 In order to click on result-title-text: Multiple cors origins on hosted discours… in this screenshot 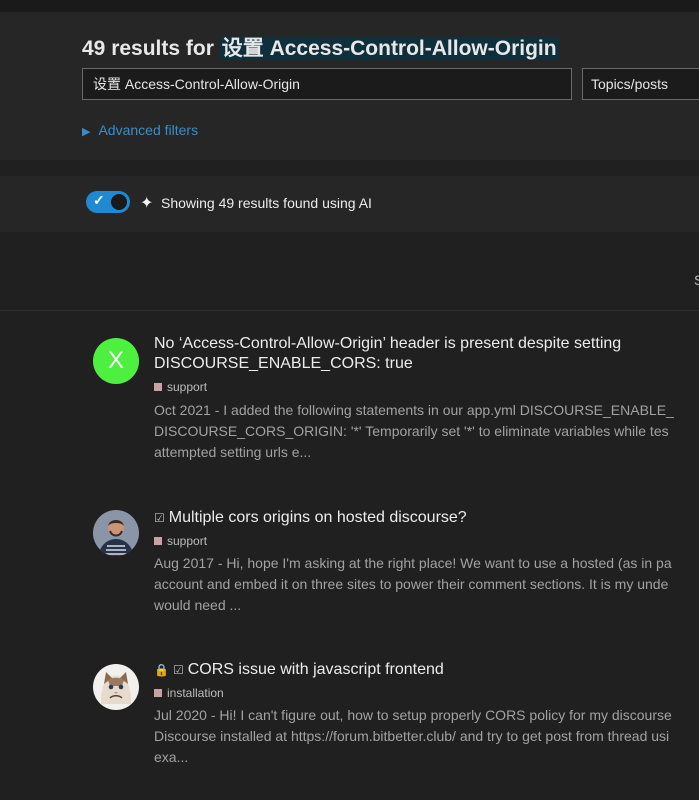, I will do `click(317, 517)`.